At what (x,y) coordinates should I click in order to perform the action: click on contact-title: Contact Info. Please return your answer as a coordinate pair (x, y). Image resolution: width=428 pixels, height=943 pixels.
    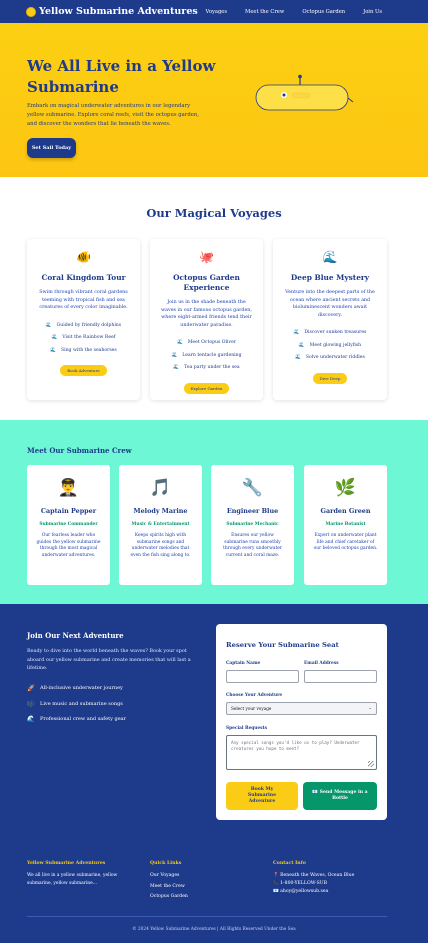
    Looking at the image, I should click on (289, 863).